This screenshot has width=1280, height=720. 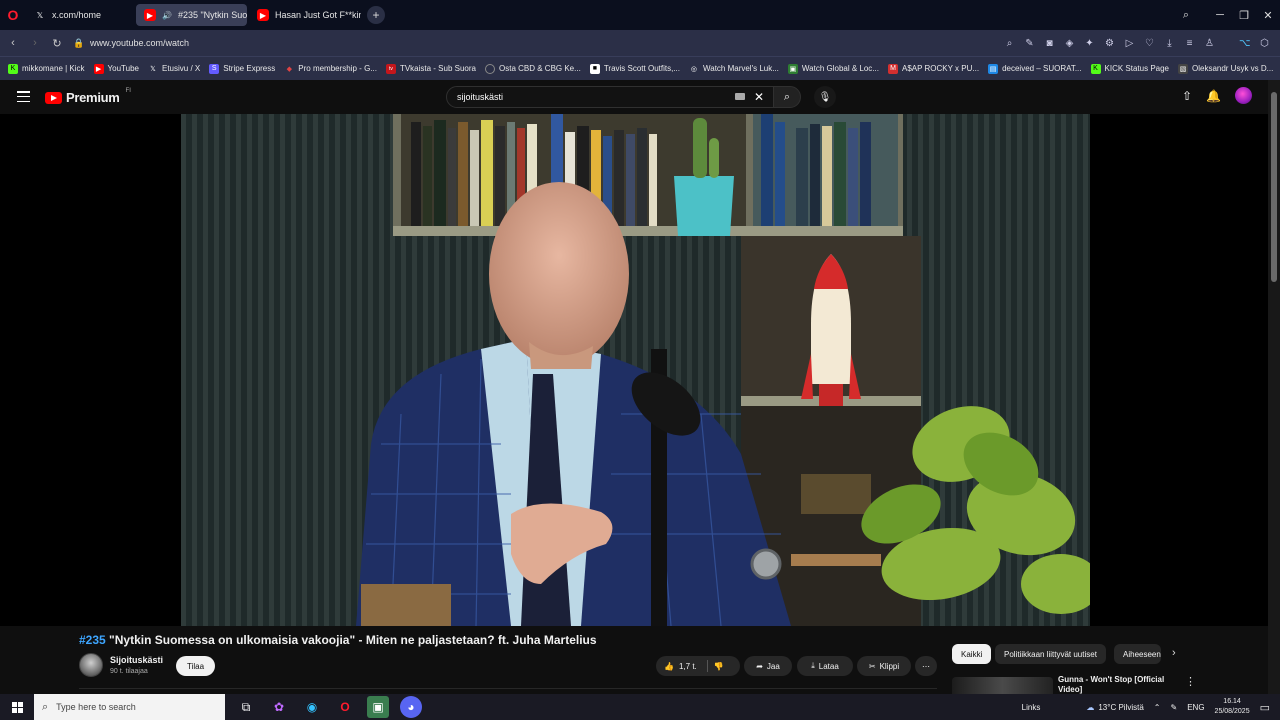 What do you see at coordinates (1157, 707) in the screenshot?
I see `chevron-up-icon: ⌃` at bounding box center [1157, 707].